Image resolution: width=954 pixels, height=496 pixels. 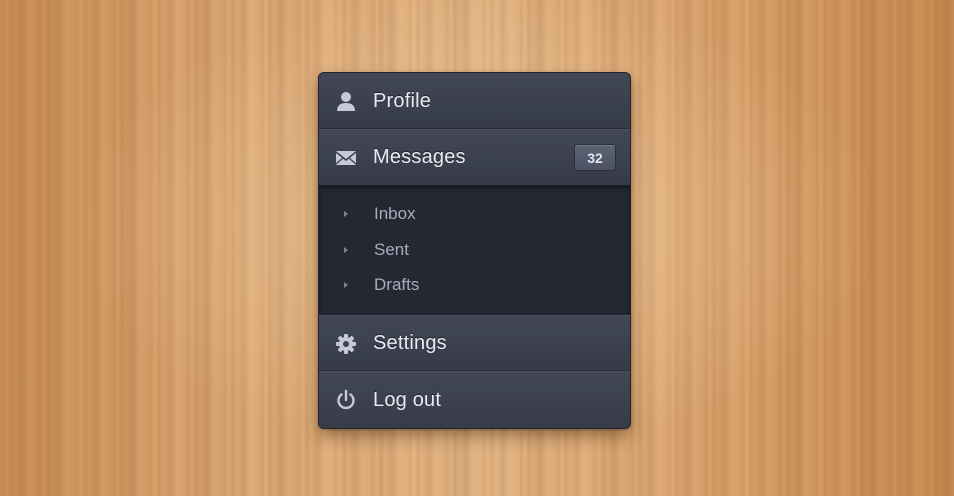 I want to click on submenu-item-sent: Sent, so click(x=474, y=250).